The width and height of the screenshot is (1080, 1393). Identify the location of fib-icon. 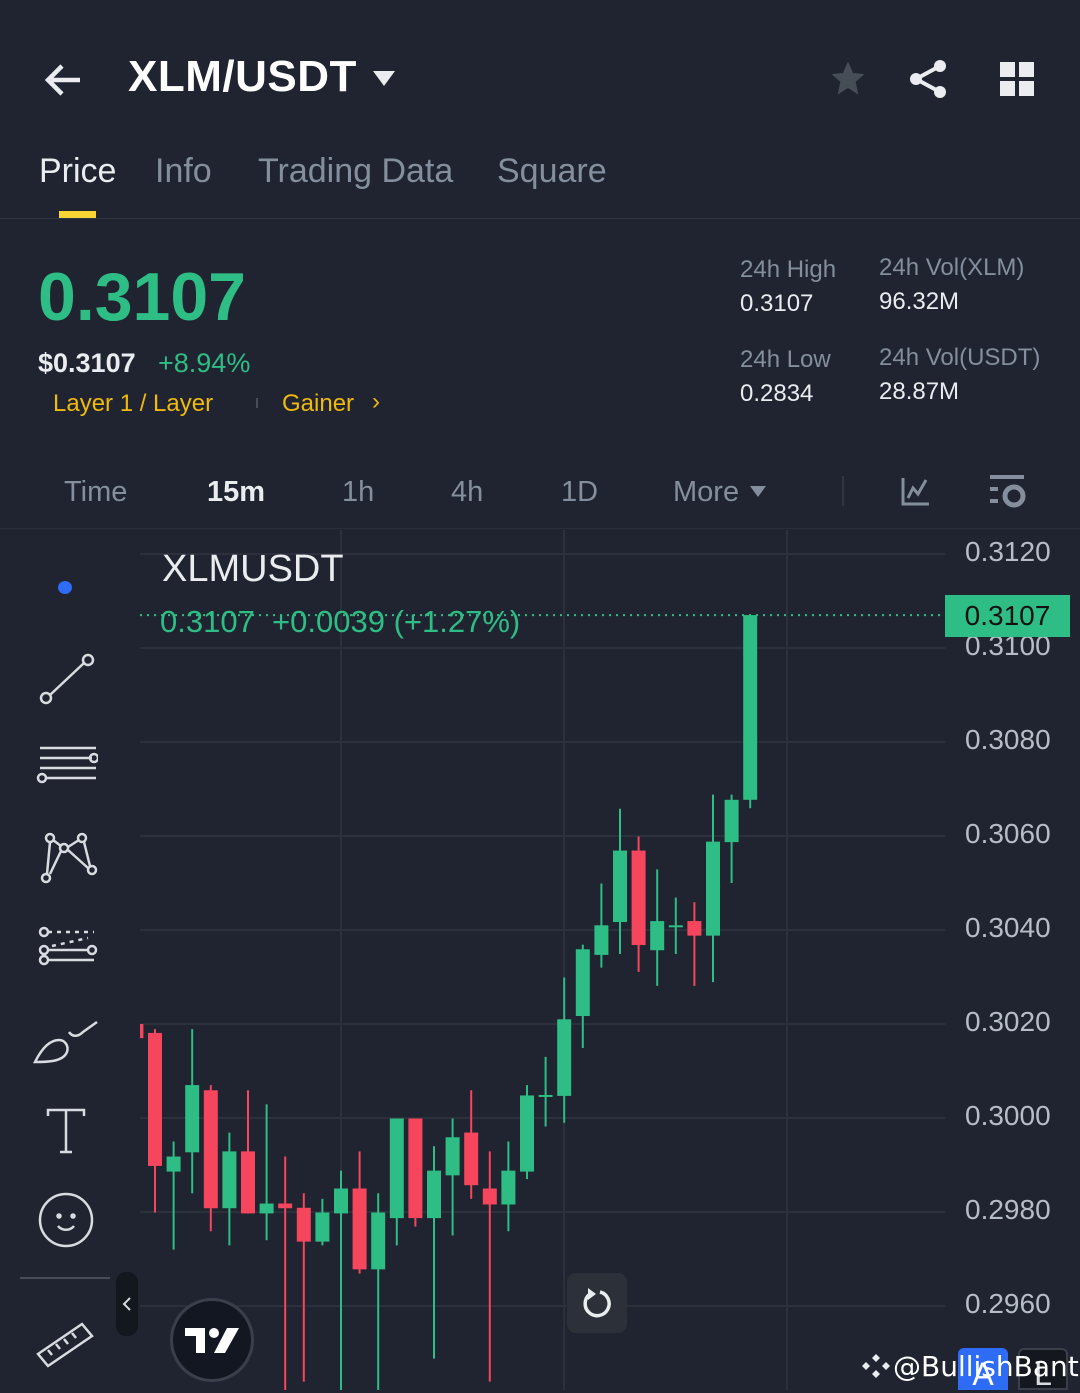
(68, 946).